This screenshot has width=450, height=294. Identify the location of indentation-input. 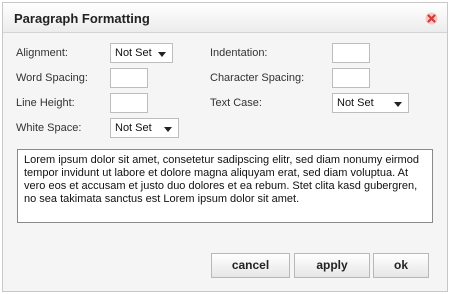
(351, 53).